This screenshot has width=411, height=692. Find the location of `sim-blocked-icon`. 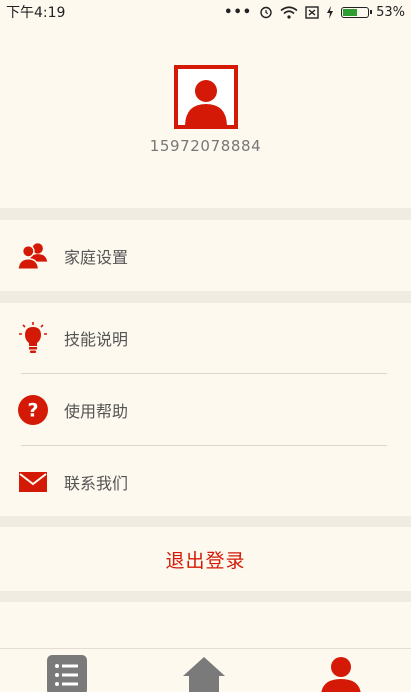

sim-blocked-icon is located at coordinates (312, 12).